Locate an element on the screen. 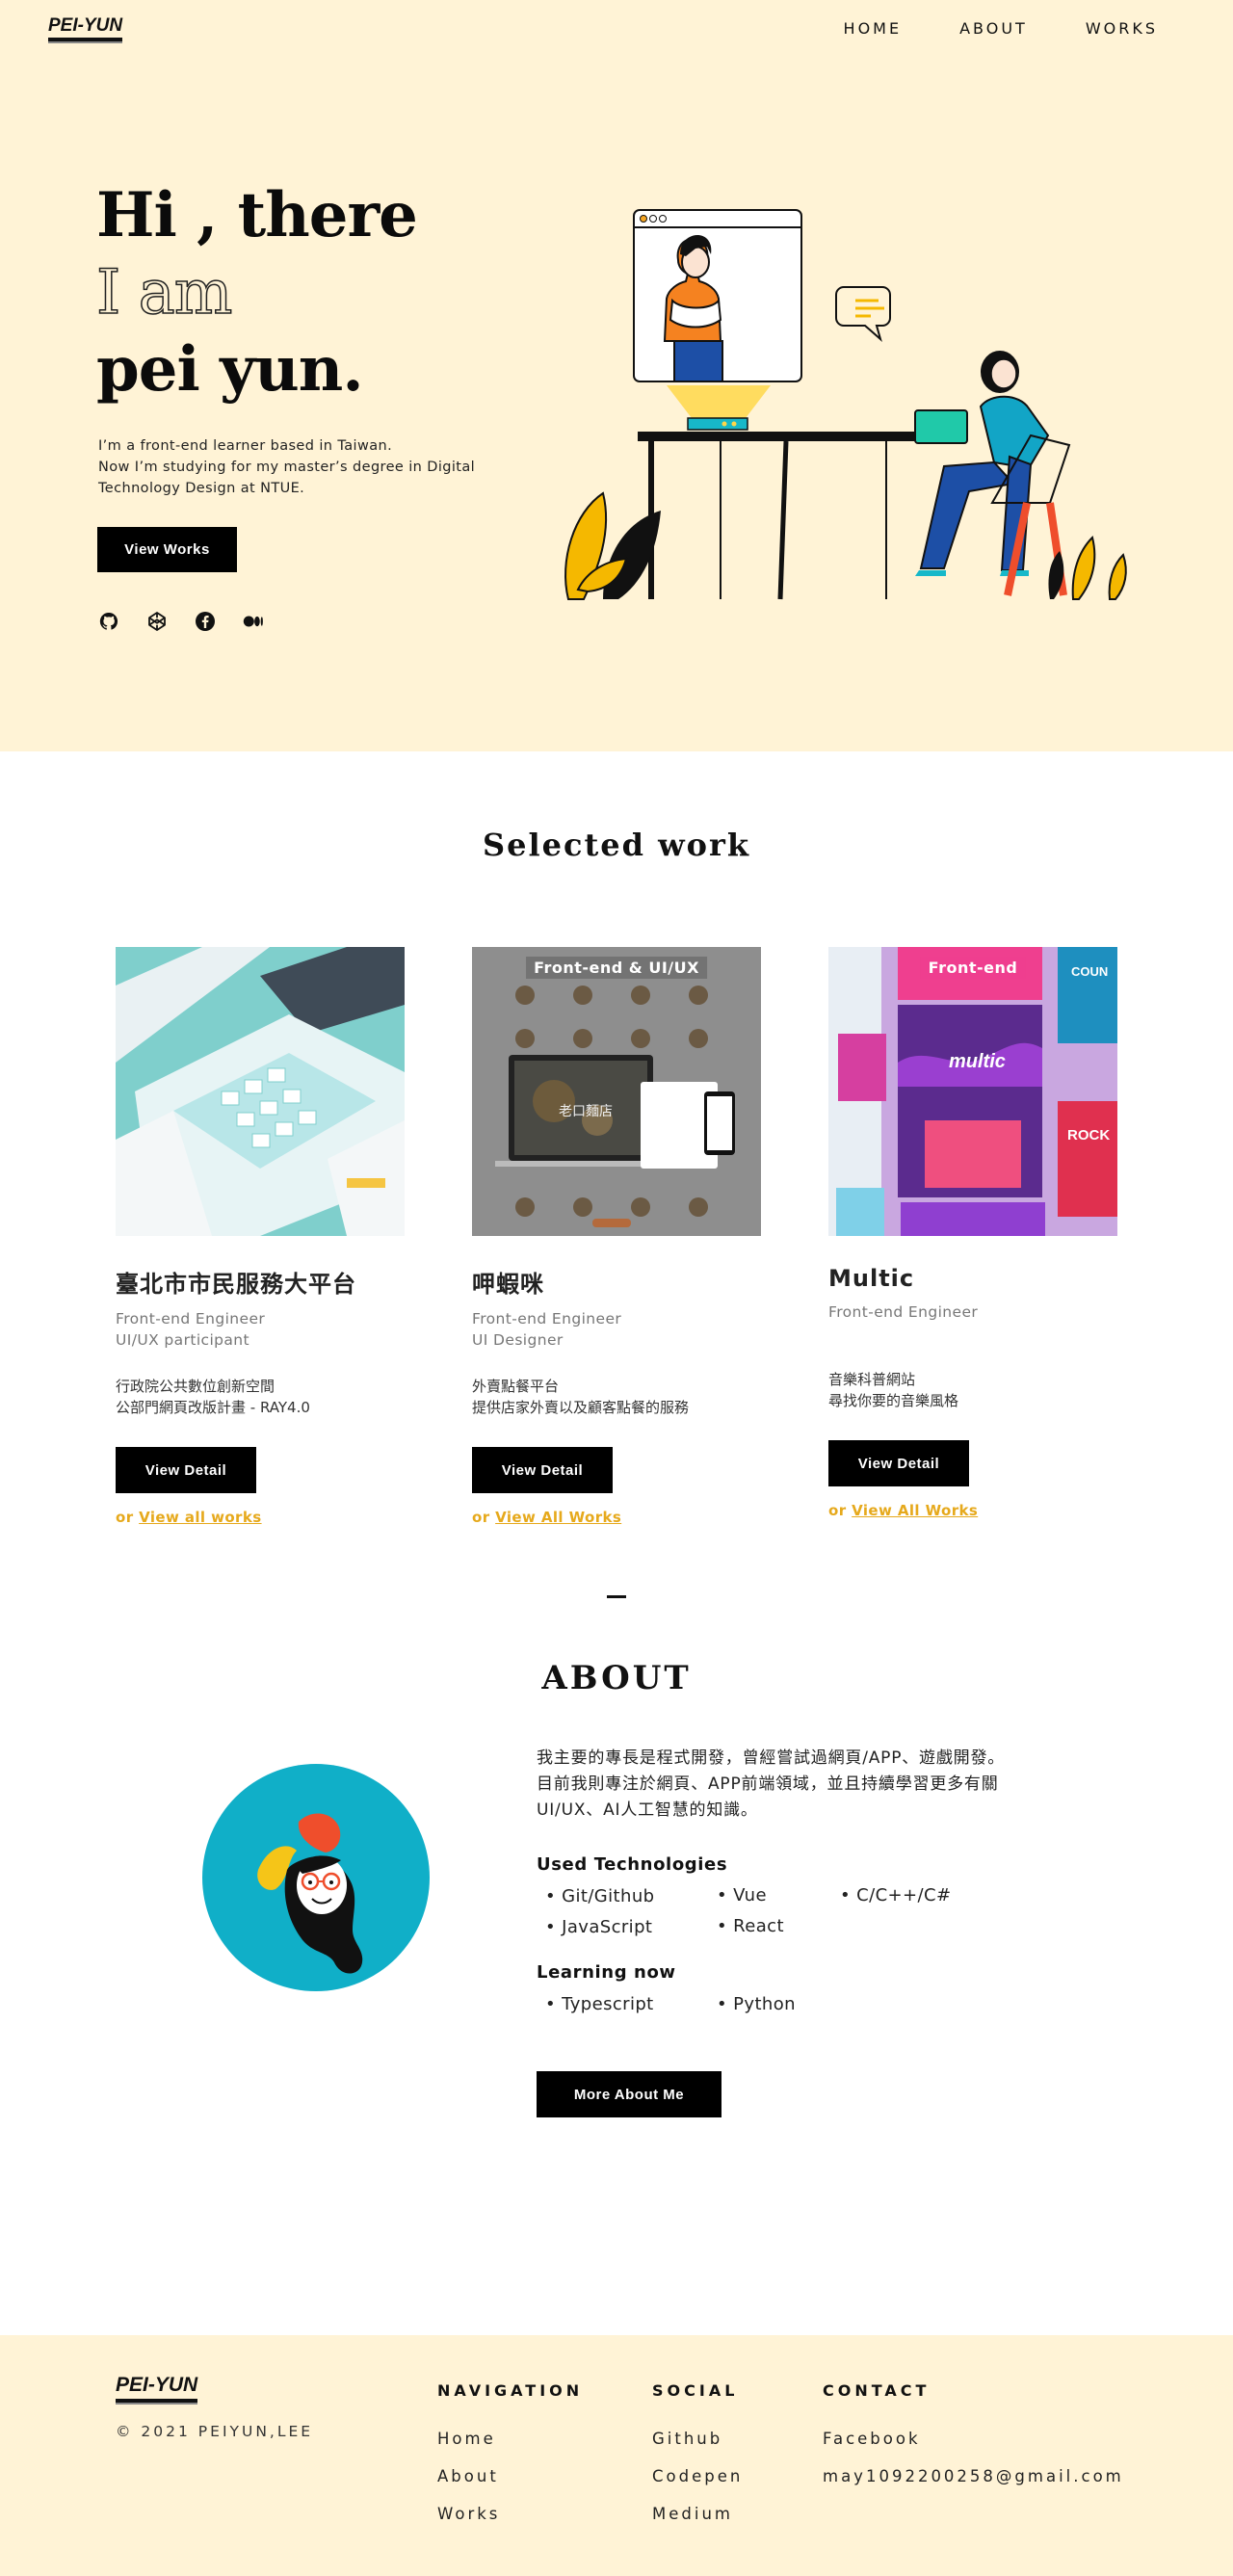 The image size is (1233, 2576). work-role: Front-end Engineer is located at coordinates (972, 1322).